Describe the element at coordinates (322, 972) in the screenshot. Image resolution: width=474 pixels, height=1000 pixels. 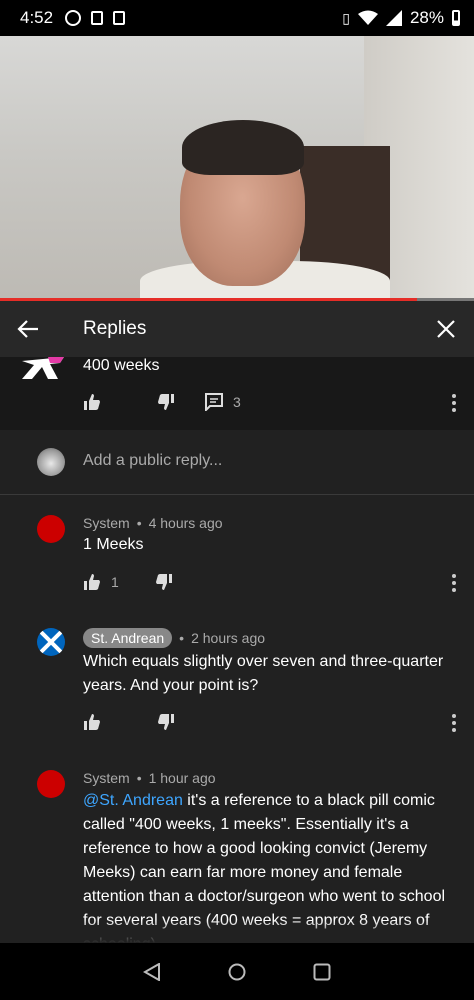
I see `recents-nav-icon` at that location.